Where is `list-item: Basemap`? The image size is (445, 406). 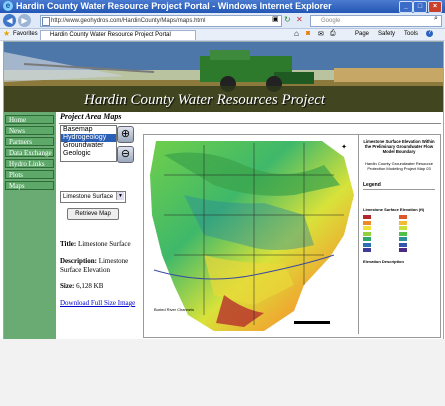 list-item: Basemap is located at coordinates (88, 130).